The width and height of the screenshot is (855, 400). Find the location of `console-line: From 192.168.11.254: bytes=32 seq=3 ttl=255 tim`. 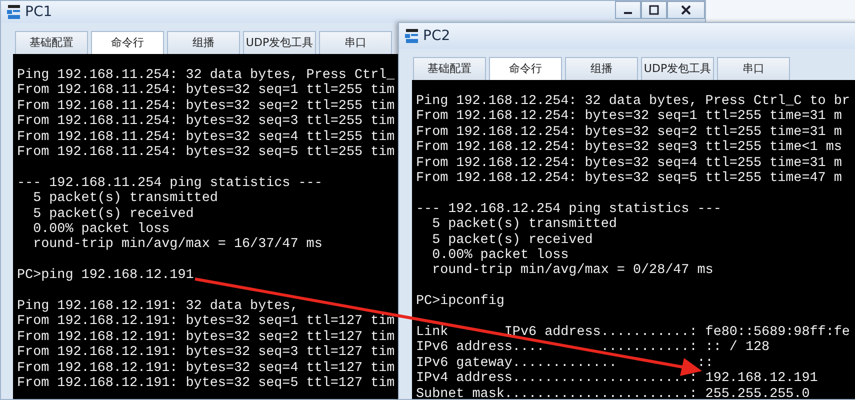

console-line: From 192.168.11.254: bytes=32 seq=3 ttl=255 tim is located at coordinates (206, 122).